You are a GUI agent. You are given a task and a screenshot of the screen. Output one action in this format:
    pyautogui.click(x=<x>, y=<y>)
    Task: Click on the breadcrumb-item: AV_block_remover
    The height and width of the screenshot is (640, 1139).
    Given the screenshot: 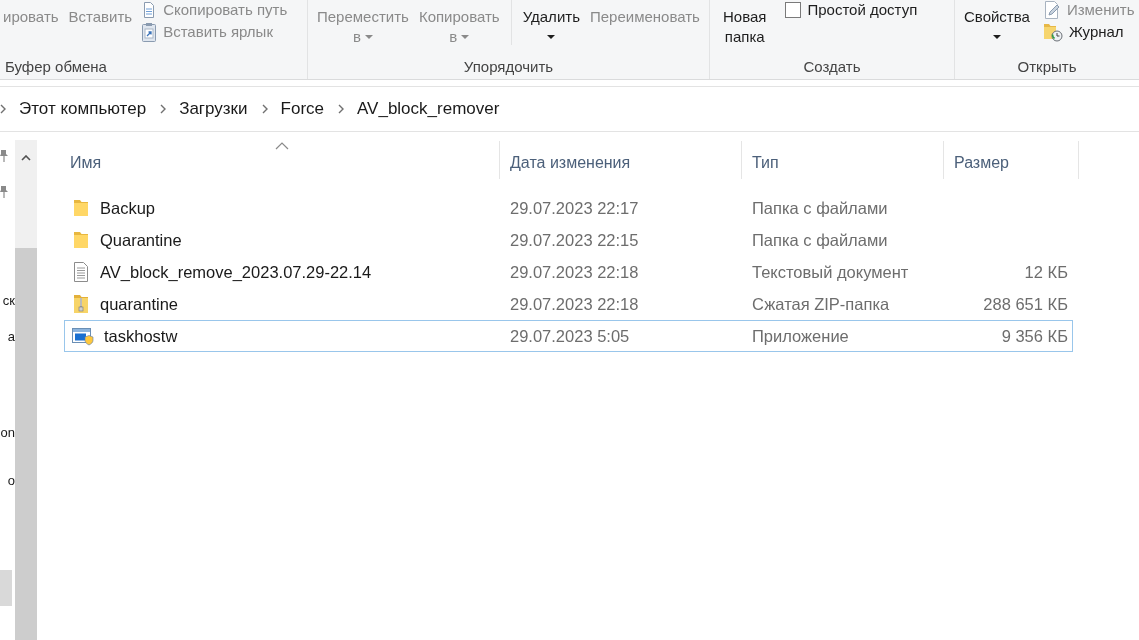 What is the action you would take?
    pyautogui.click(x=428, y=109)
    